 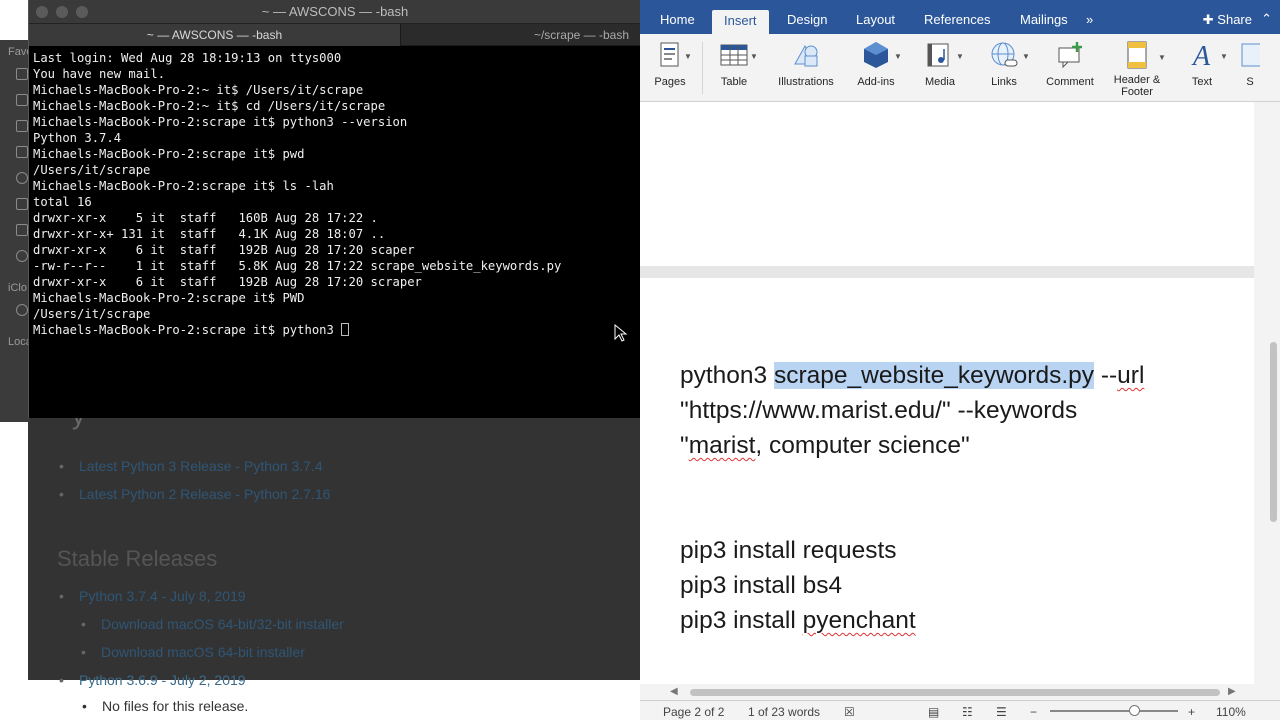 I want to click on proofing-icon: ☒, so click(x=849, y=712).